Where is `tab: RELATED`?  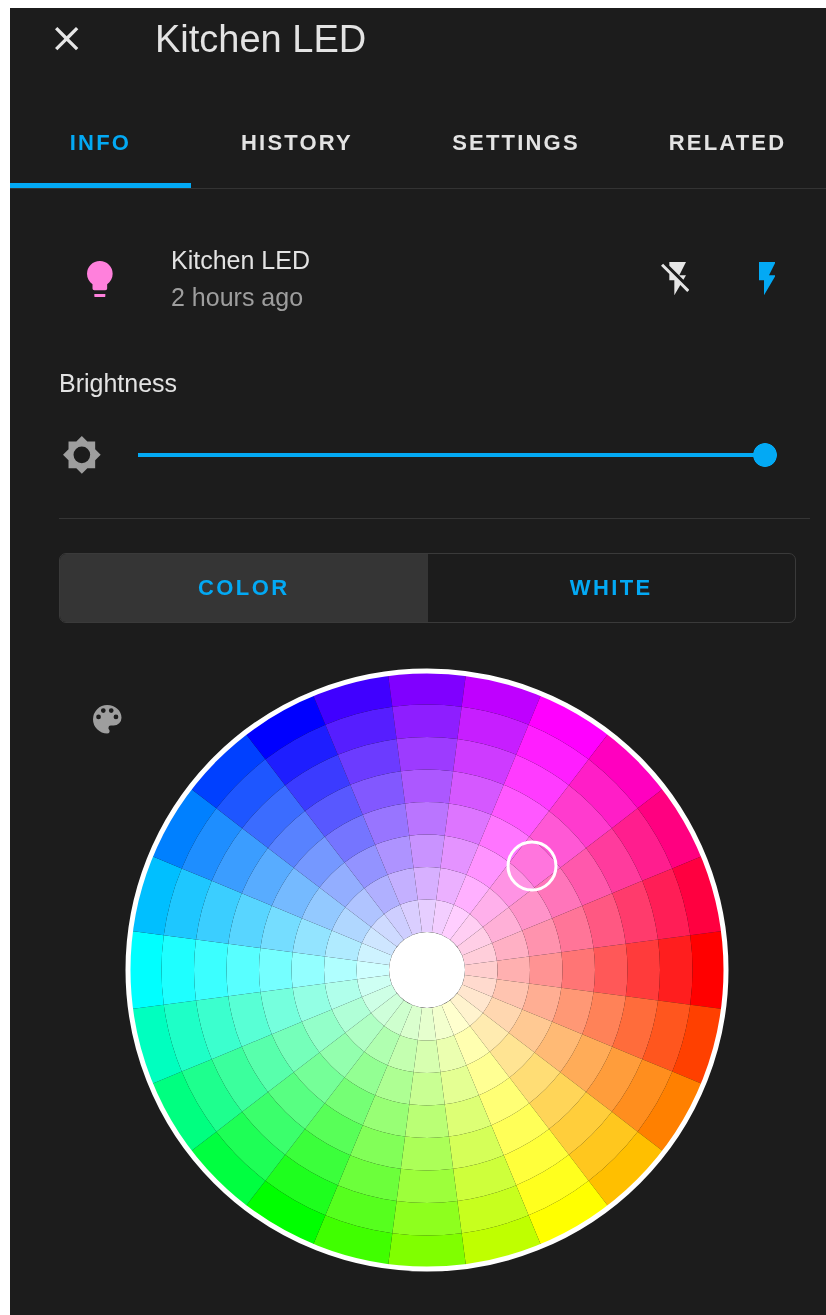 tab: RELATED is located at coordinates (727, 143).